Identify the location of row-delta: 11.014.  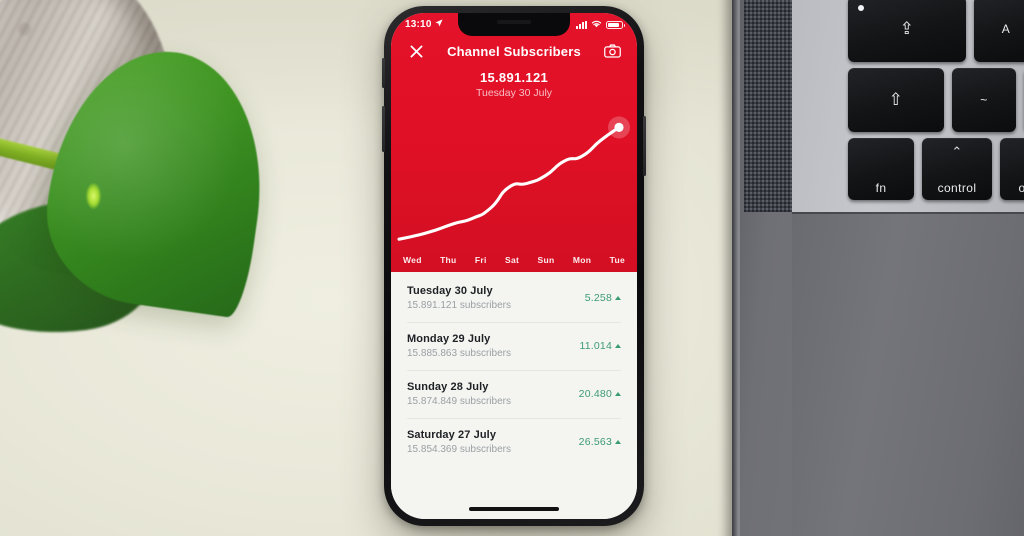
(600, 346).